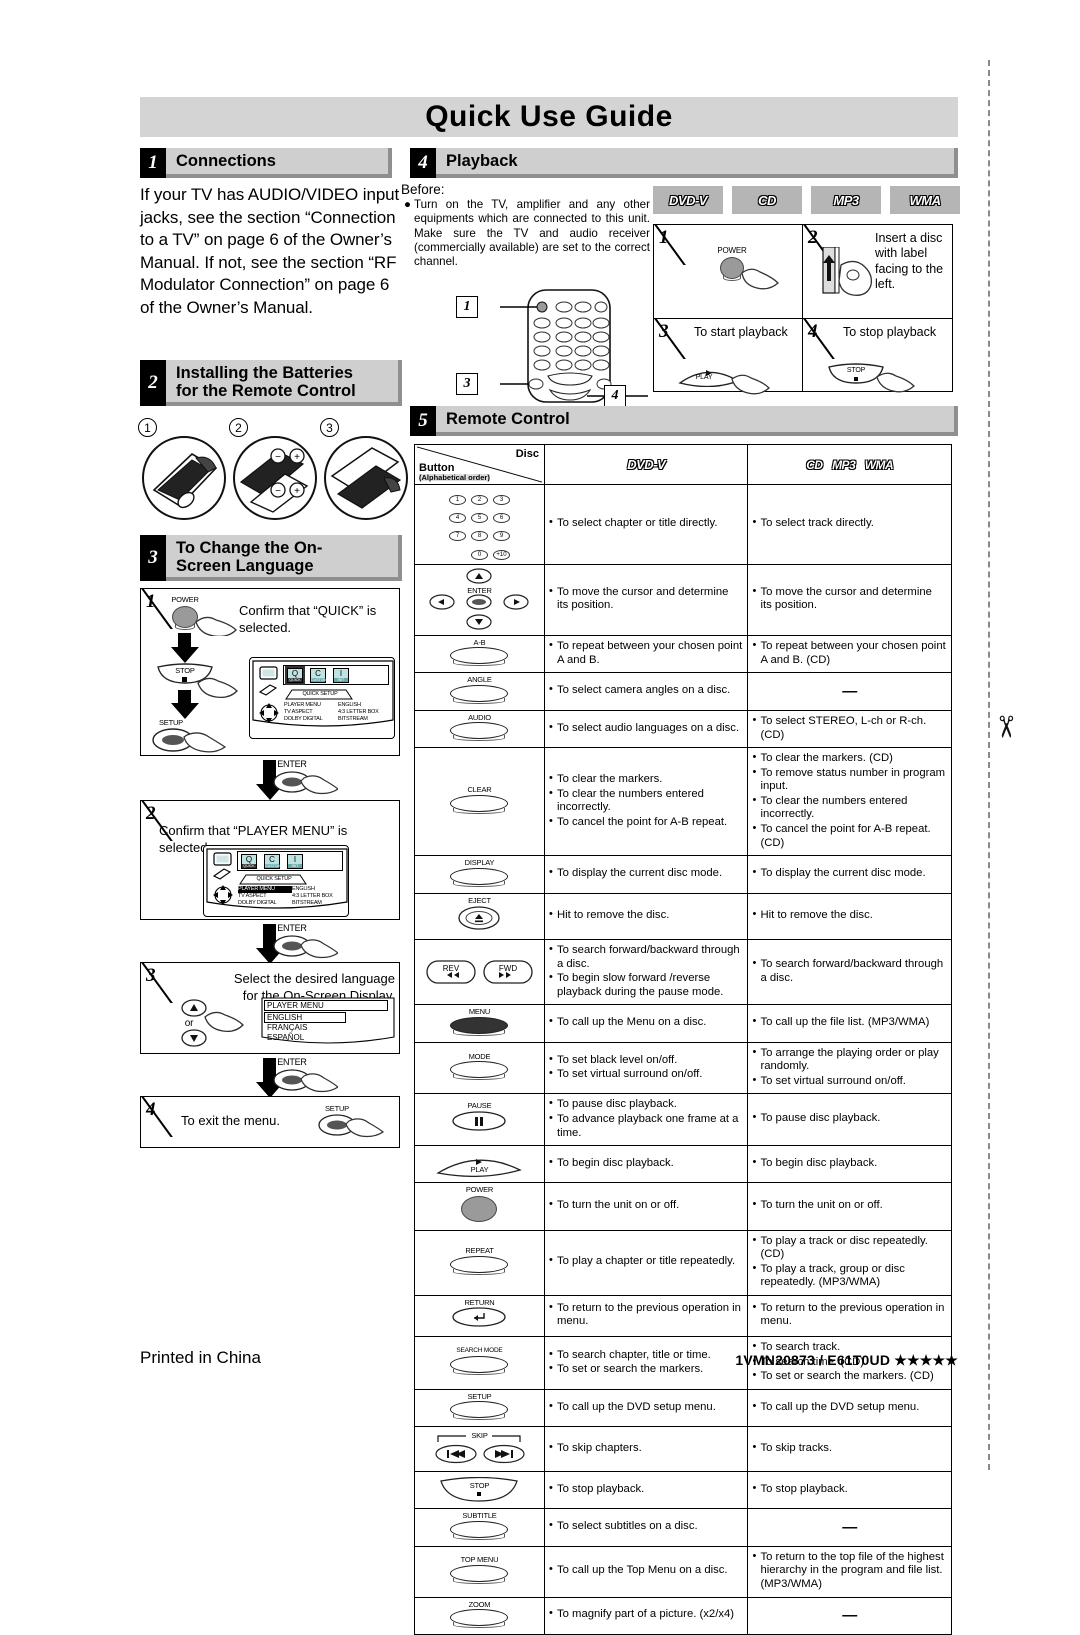  What do you see at coordinates (295, 861) in the screenshot?
I see `initialize-icon-2: I INIT` at bounding box center [295, 861].